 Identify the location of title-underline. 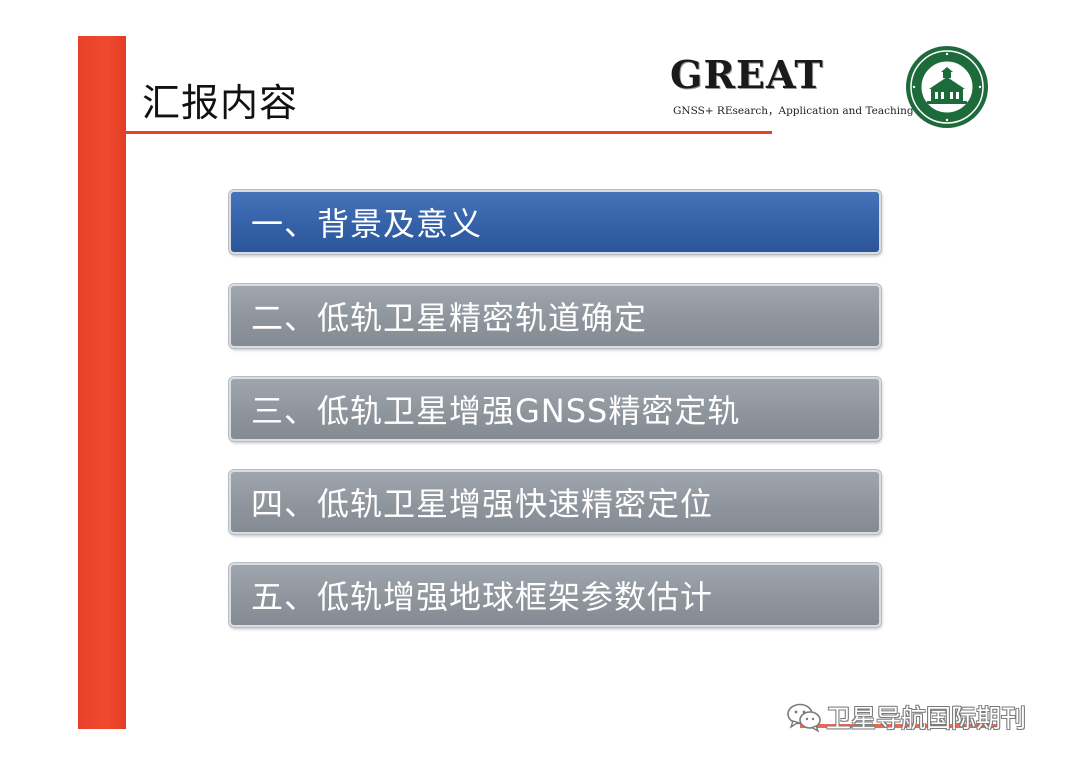
(449, 132).